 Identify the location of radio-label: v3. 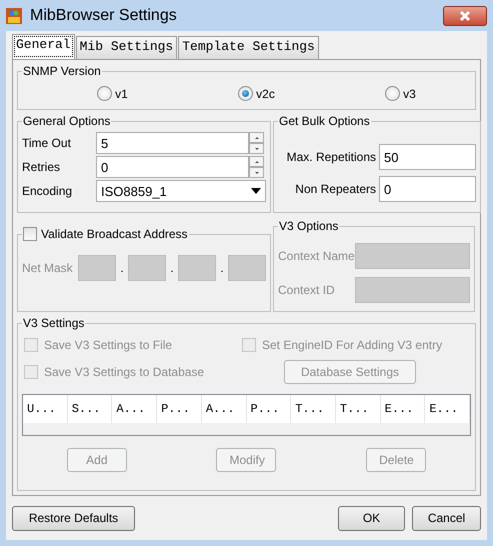
(409, 93).